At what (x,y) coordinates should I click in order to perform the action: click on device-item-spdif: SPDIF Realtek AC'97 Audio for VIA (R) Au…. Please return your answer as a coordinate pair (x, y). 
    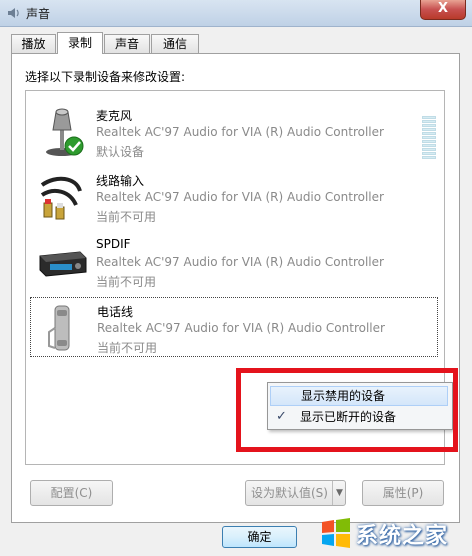
    Looking at the image, I should click on (234, 262).